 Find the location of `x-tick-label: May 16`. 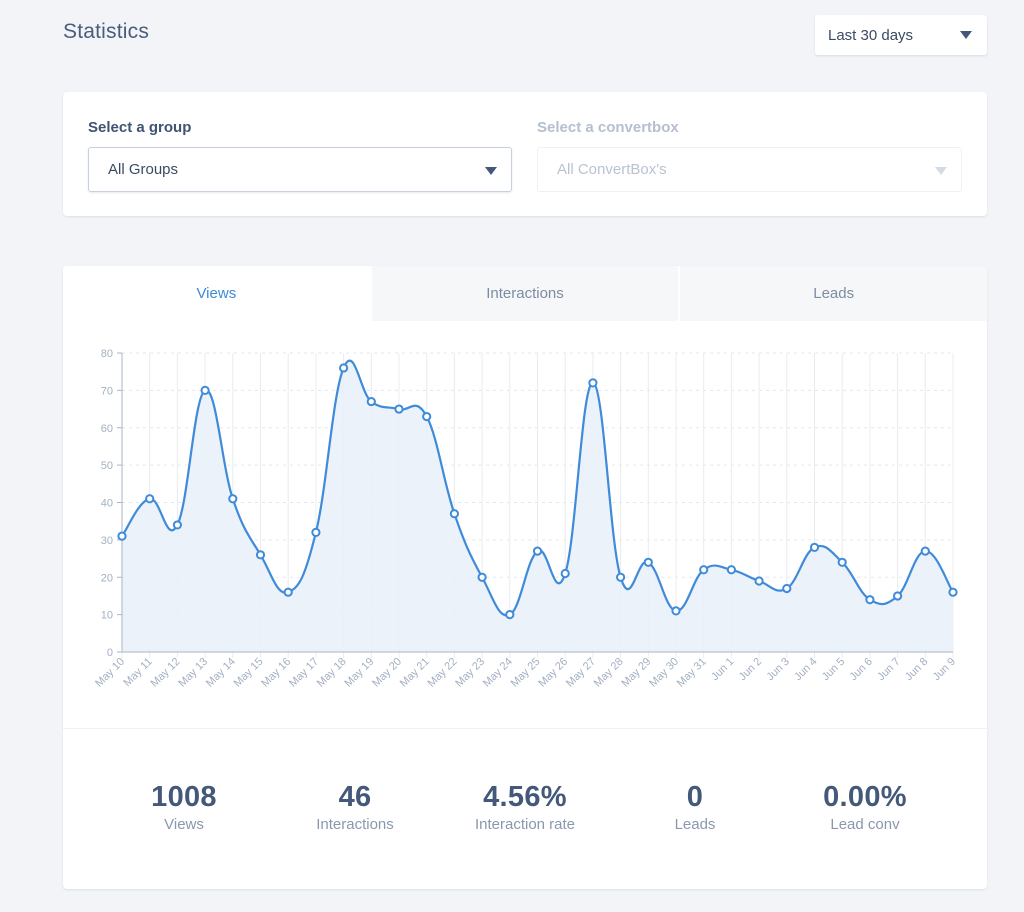

x-tick-label: May 16 is located at coordinates (276, 673).